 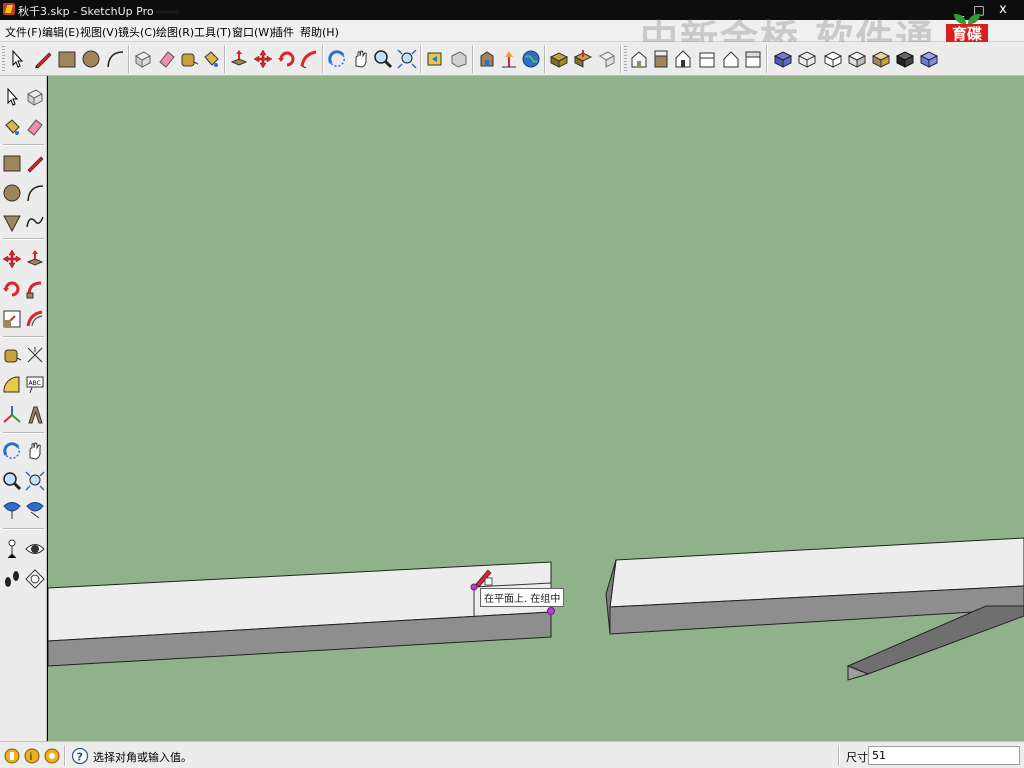 What do you see at coordinates (522, 597) in the screenshot?
I see `inference-tooltip: 在平面上. 在组中` at bounding box center [522, 597].